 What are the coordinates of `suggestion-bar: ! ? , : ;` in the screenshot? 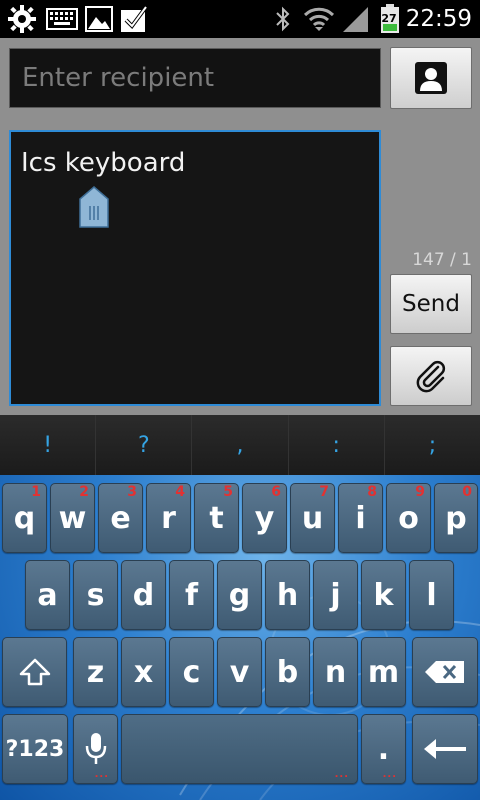 It's located at (240, 445).